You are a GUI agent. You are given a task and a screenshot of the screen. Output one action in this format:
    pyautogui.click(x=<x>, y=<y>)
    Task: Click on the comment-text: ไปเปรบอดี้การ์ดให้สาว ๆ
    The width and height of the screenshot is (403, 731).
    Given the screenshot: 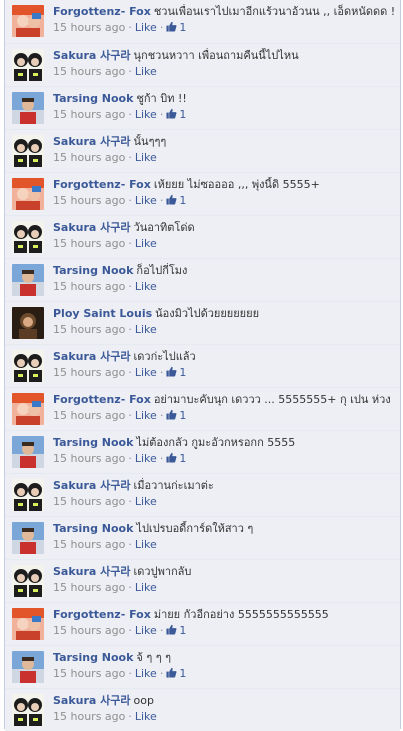 What is the action you would take?
    pyautogui.click(x=195, y=528)
    